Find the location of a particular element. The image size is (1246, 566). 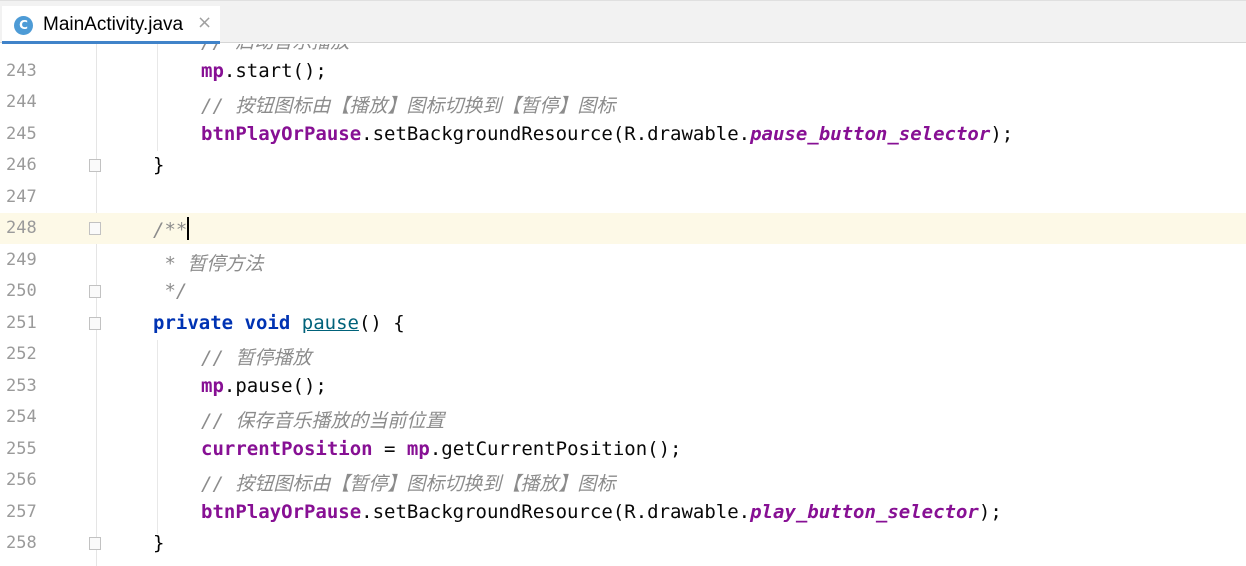

tab-title: MainActivity.java is located at coordinates (113, 24).